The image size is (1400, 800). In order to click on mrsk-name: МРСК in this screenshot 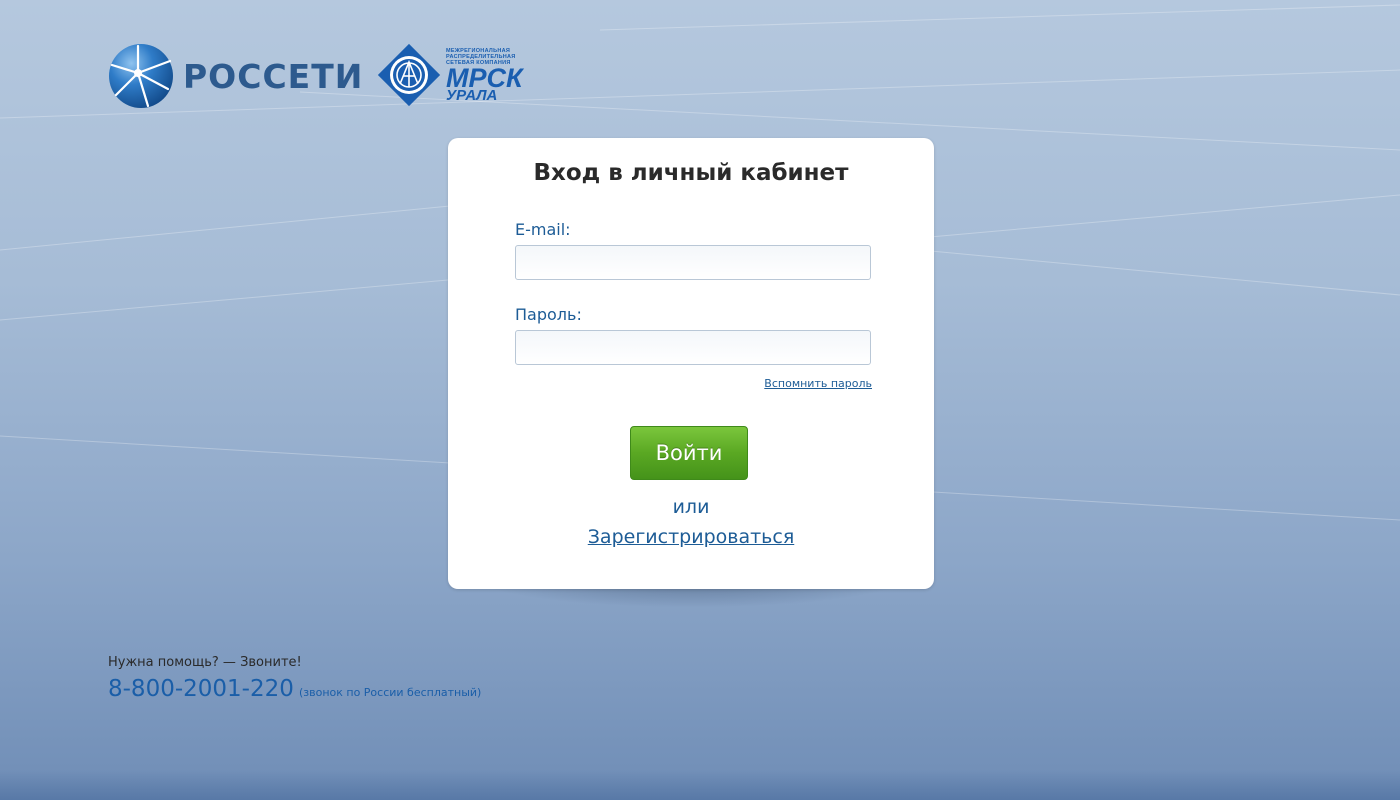, I will do `click(484, 77)`.